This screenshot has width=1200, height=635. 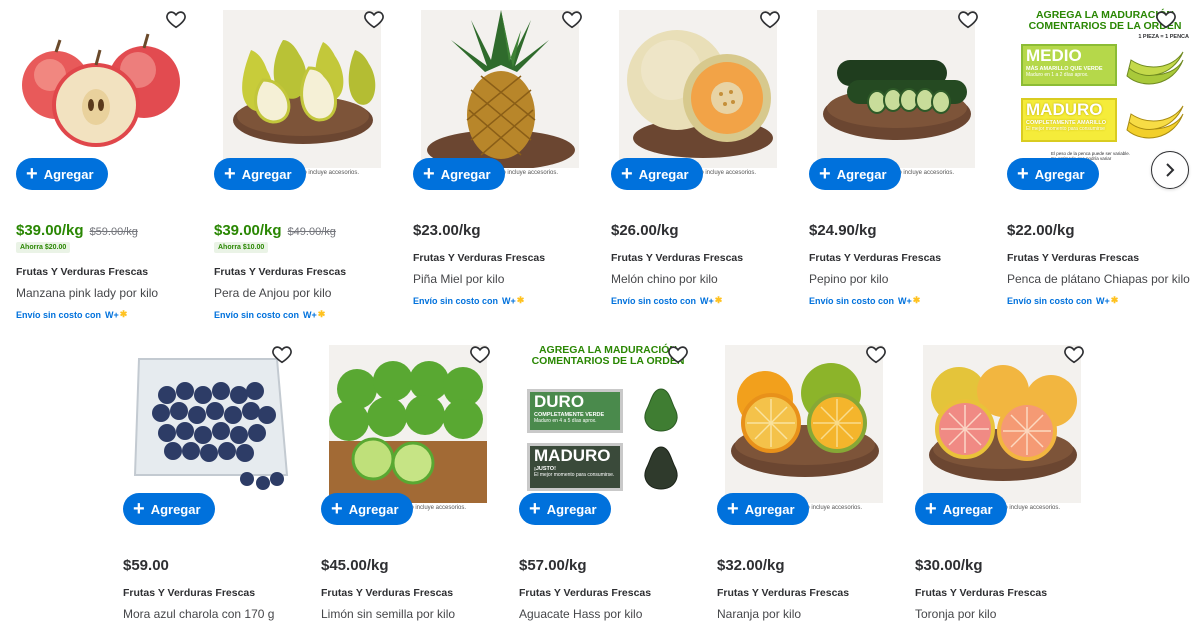 What do you see at coordinates (1155, 68) in the screenshot?
I see `banana-green-illustration` at bounding box center [1155, 68].